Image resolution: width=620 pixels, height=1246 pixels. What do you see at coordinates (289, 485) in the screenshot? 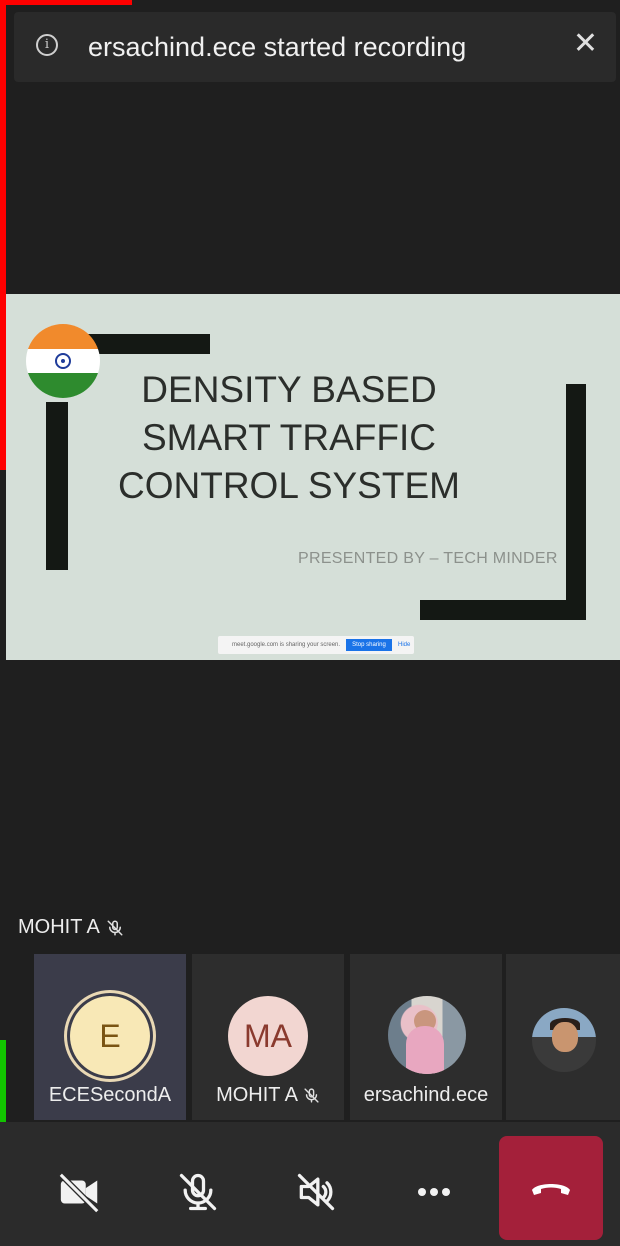
I see `slide-title-line-3: CONTROL SYSTEM` at bounding box center [289, 485].